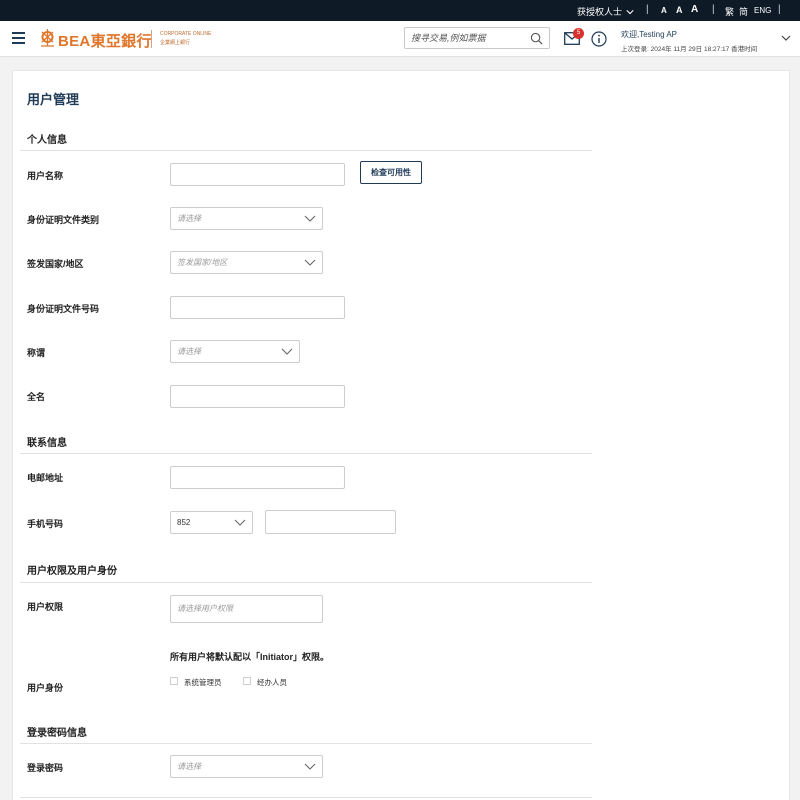 This screenshot has height=800, width=800. I want to click on id-number-input, so click(257, 307).